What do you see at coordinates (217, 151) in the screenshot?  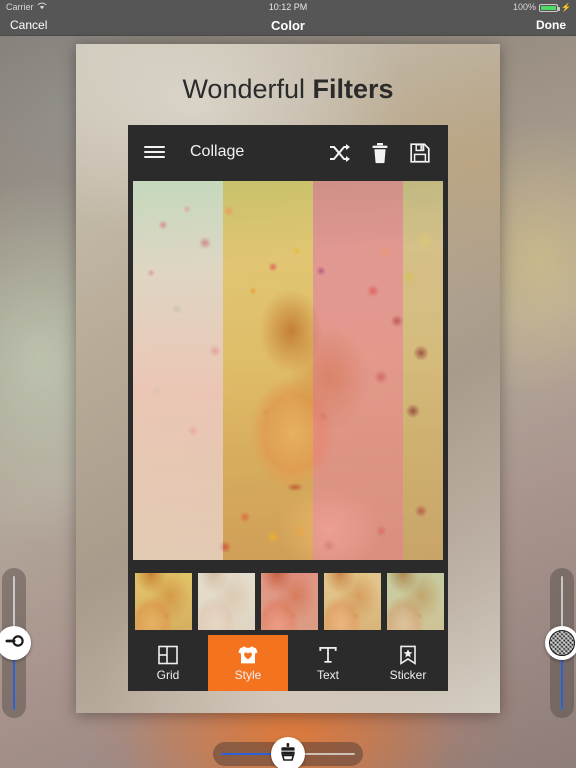 I see `app-toolbar-title: Collage` at bounding box center [217, 151].